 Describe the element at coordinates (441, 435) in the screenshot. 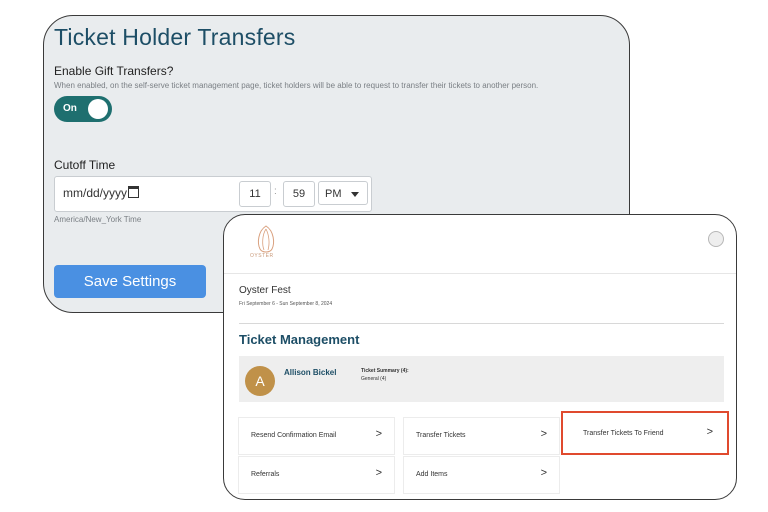

I see `action-label: Transfer Tickets` at that location.